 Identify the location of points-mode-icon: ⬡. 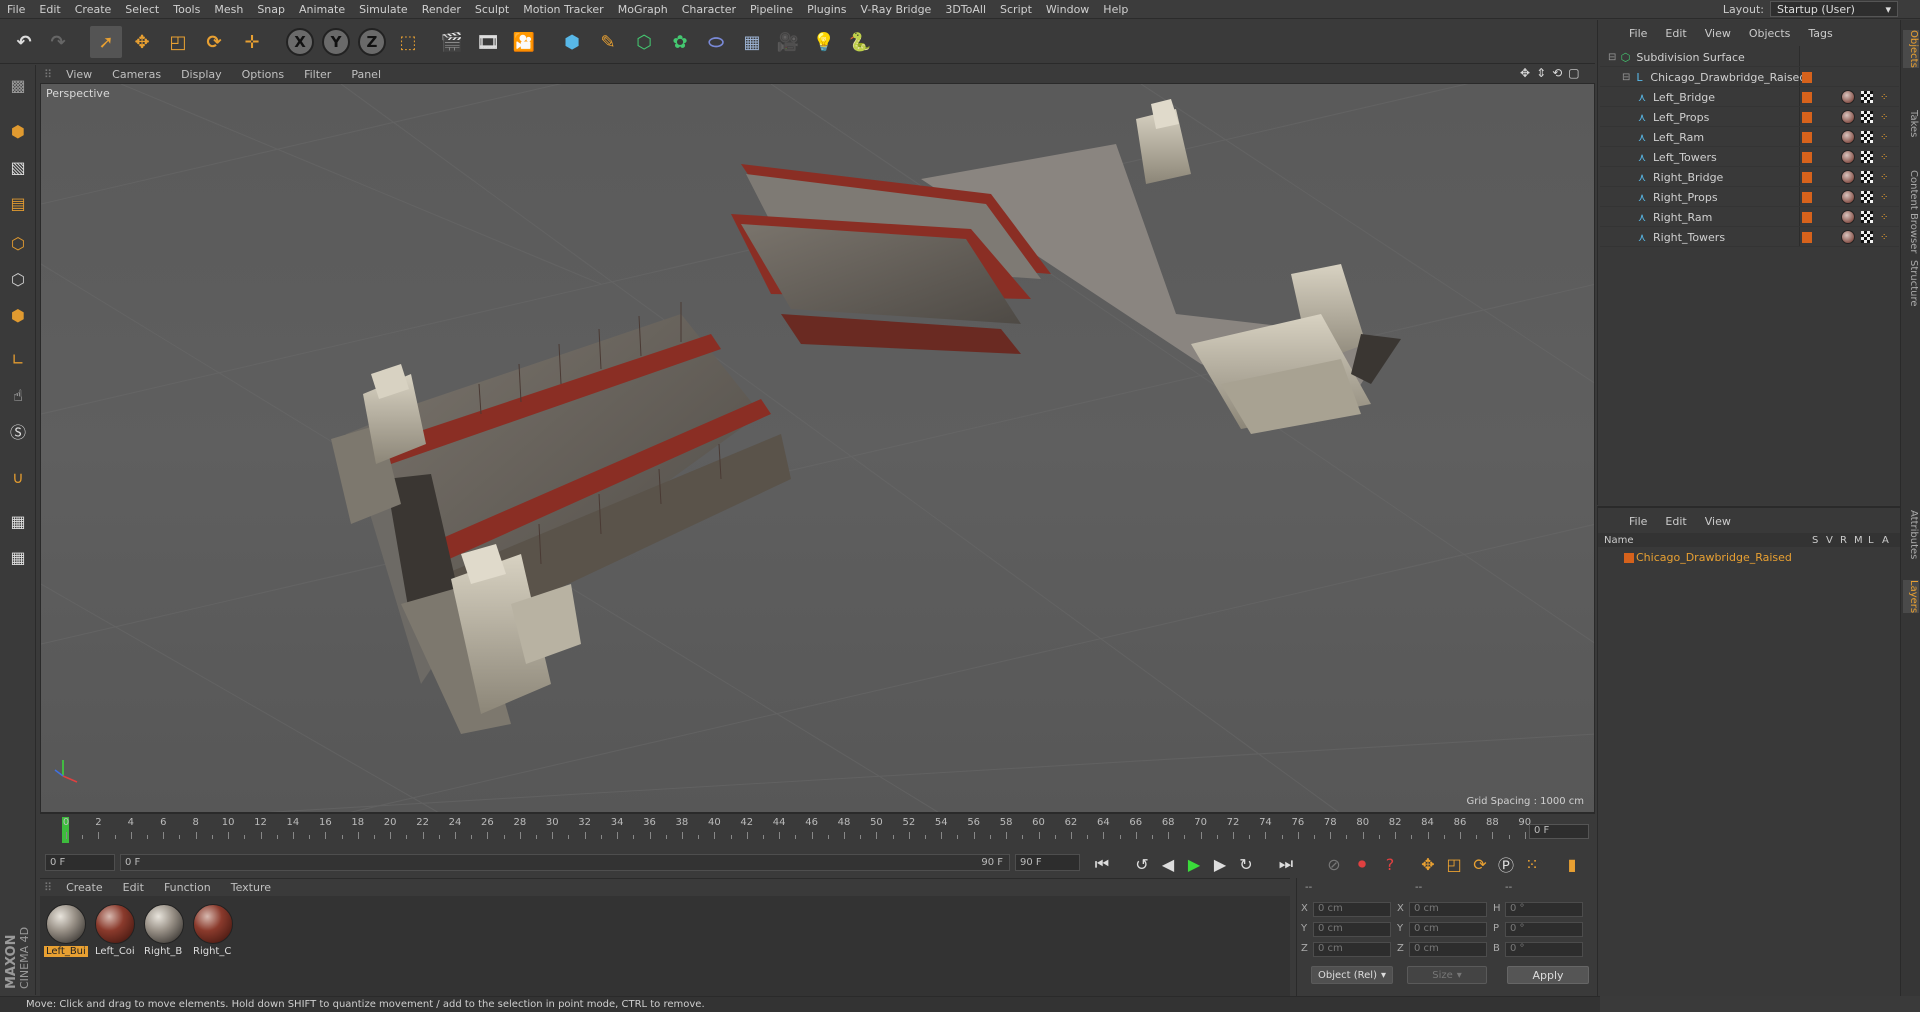
(18, 243).